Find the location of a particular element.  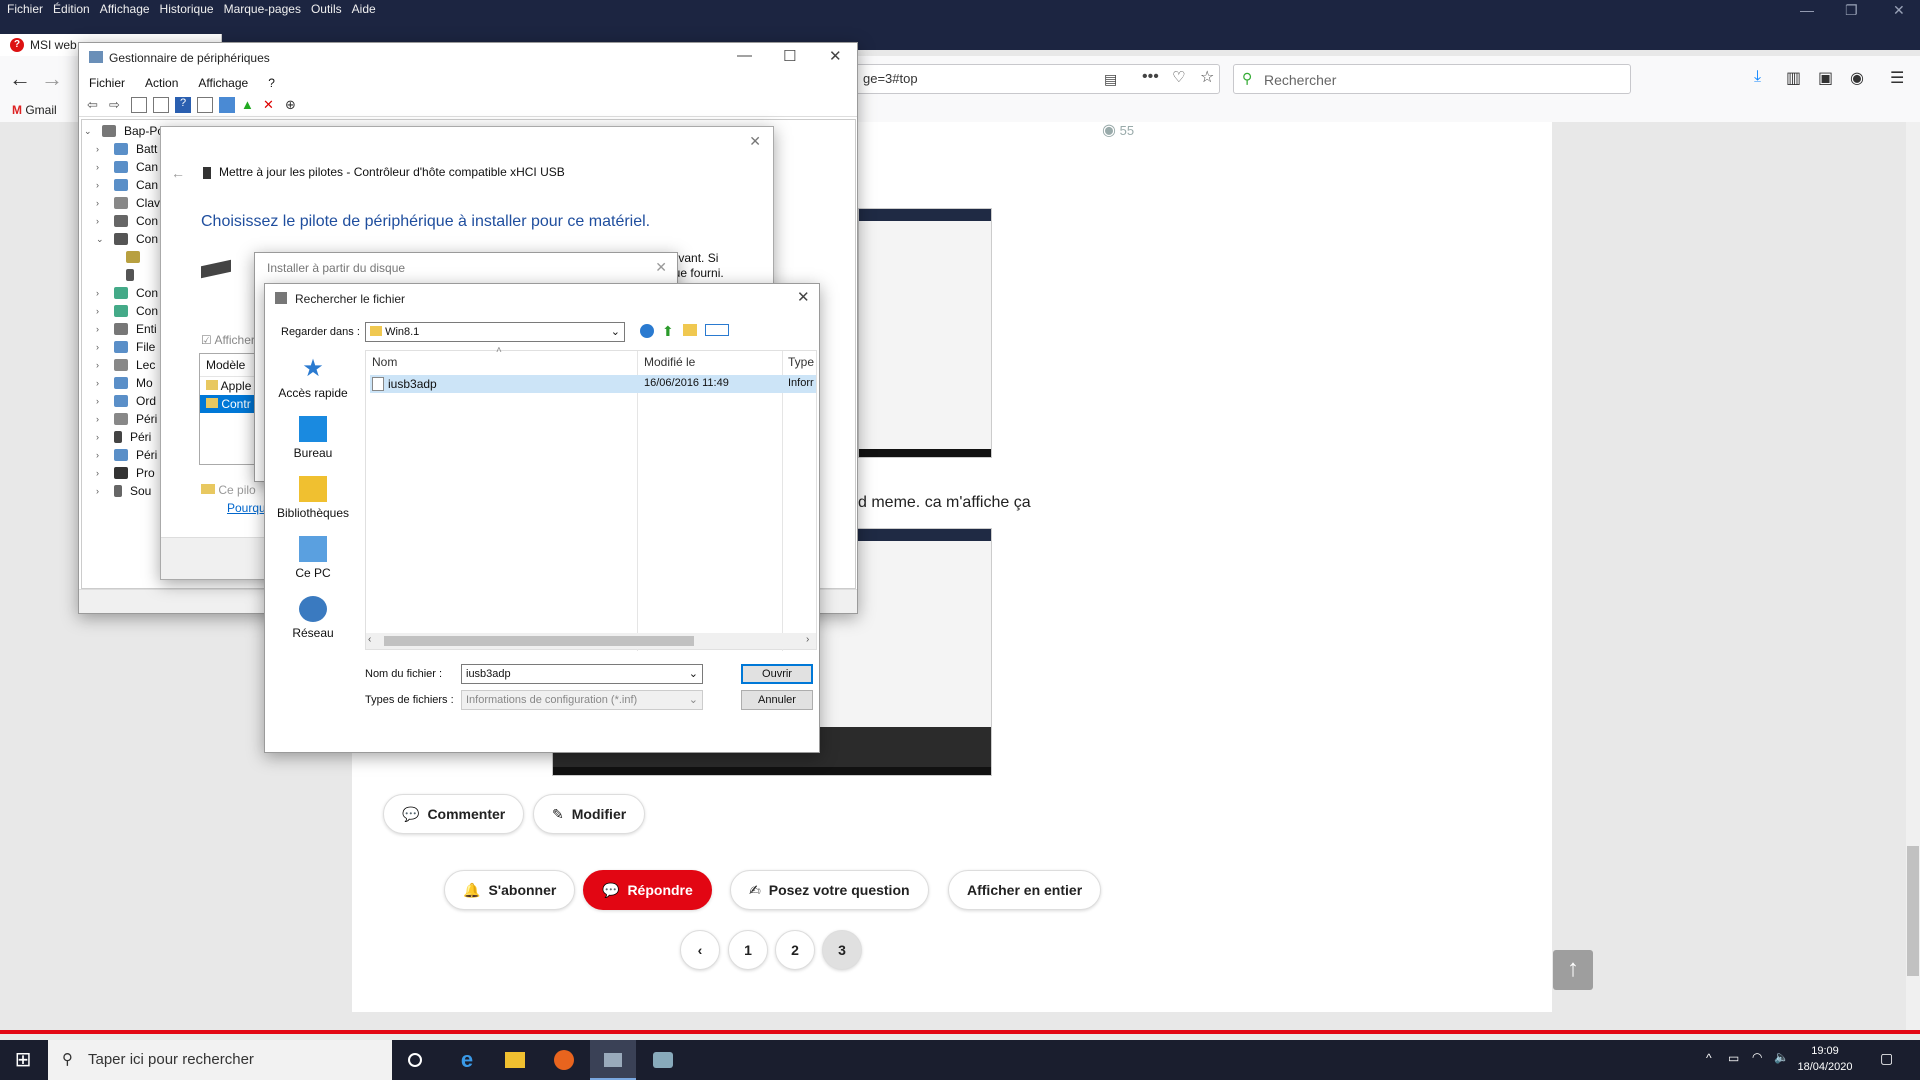

place-this-pc: Ce PC is located at coordinates (313, 558).